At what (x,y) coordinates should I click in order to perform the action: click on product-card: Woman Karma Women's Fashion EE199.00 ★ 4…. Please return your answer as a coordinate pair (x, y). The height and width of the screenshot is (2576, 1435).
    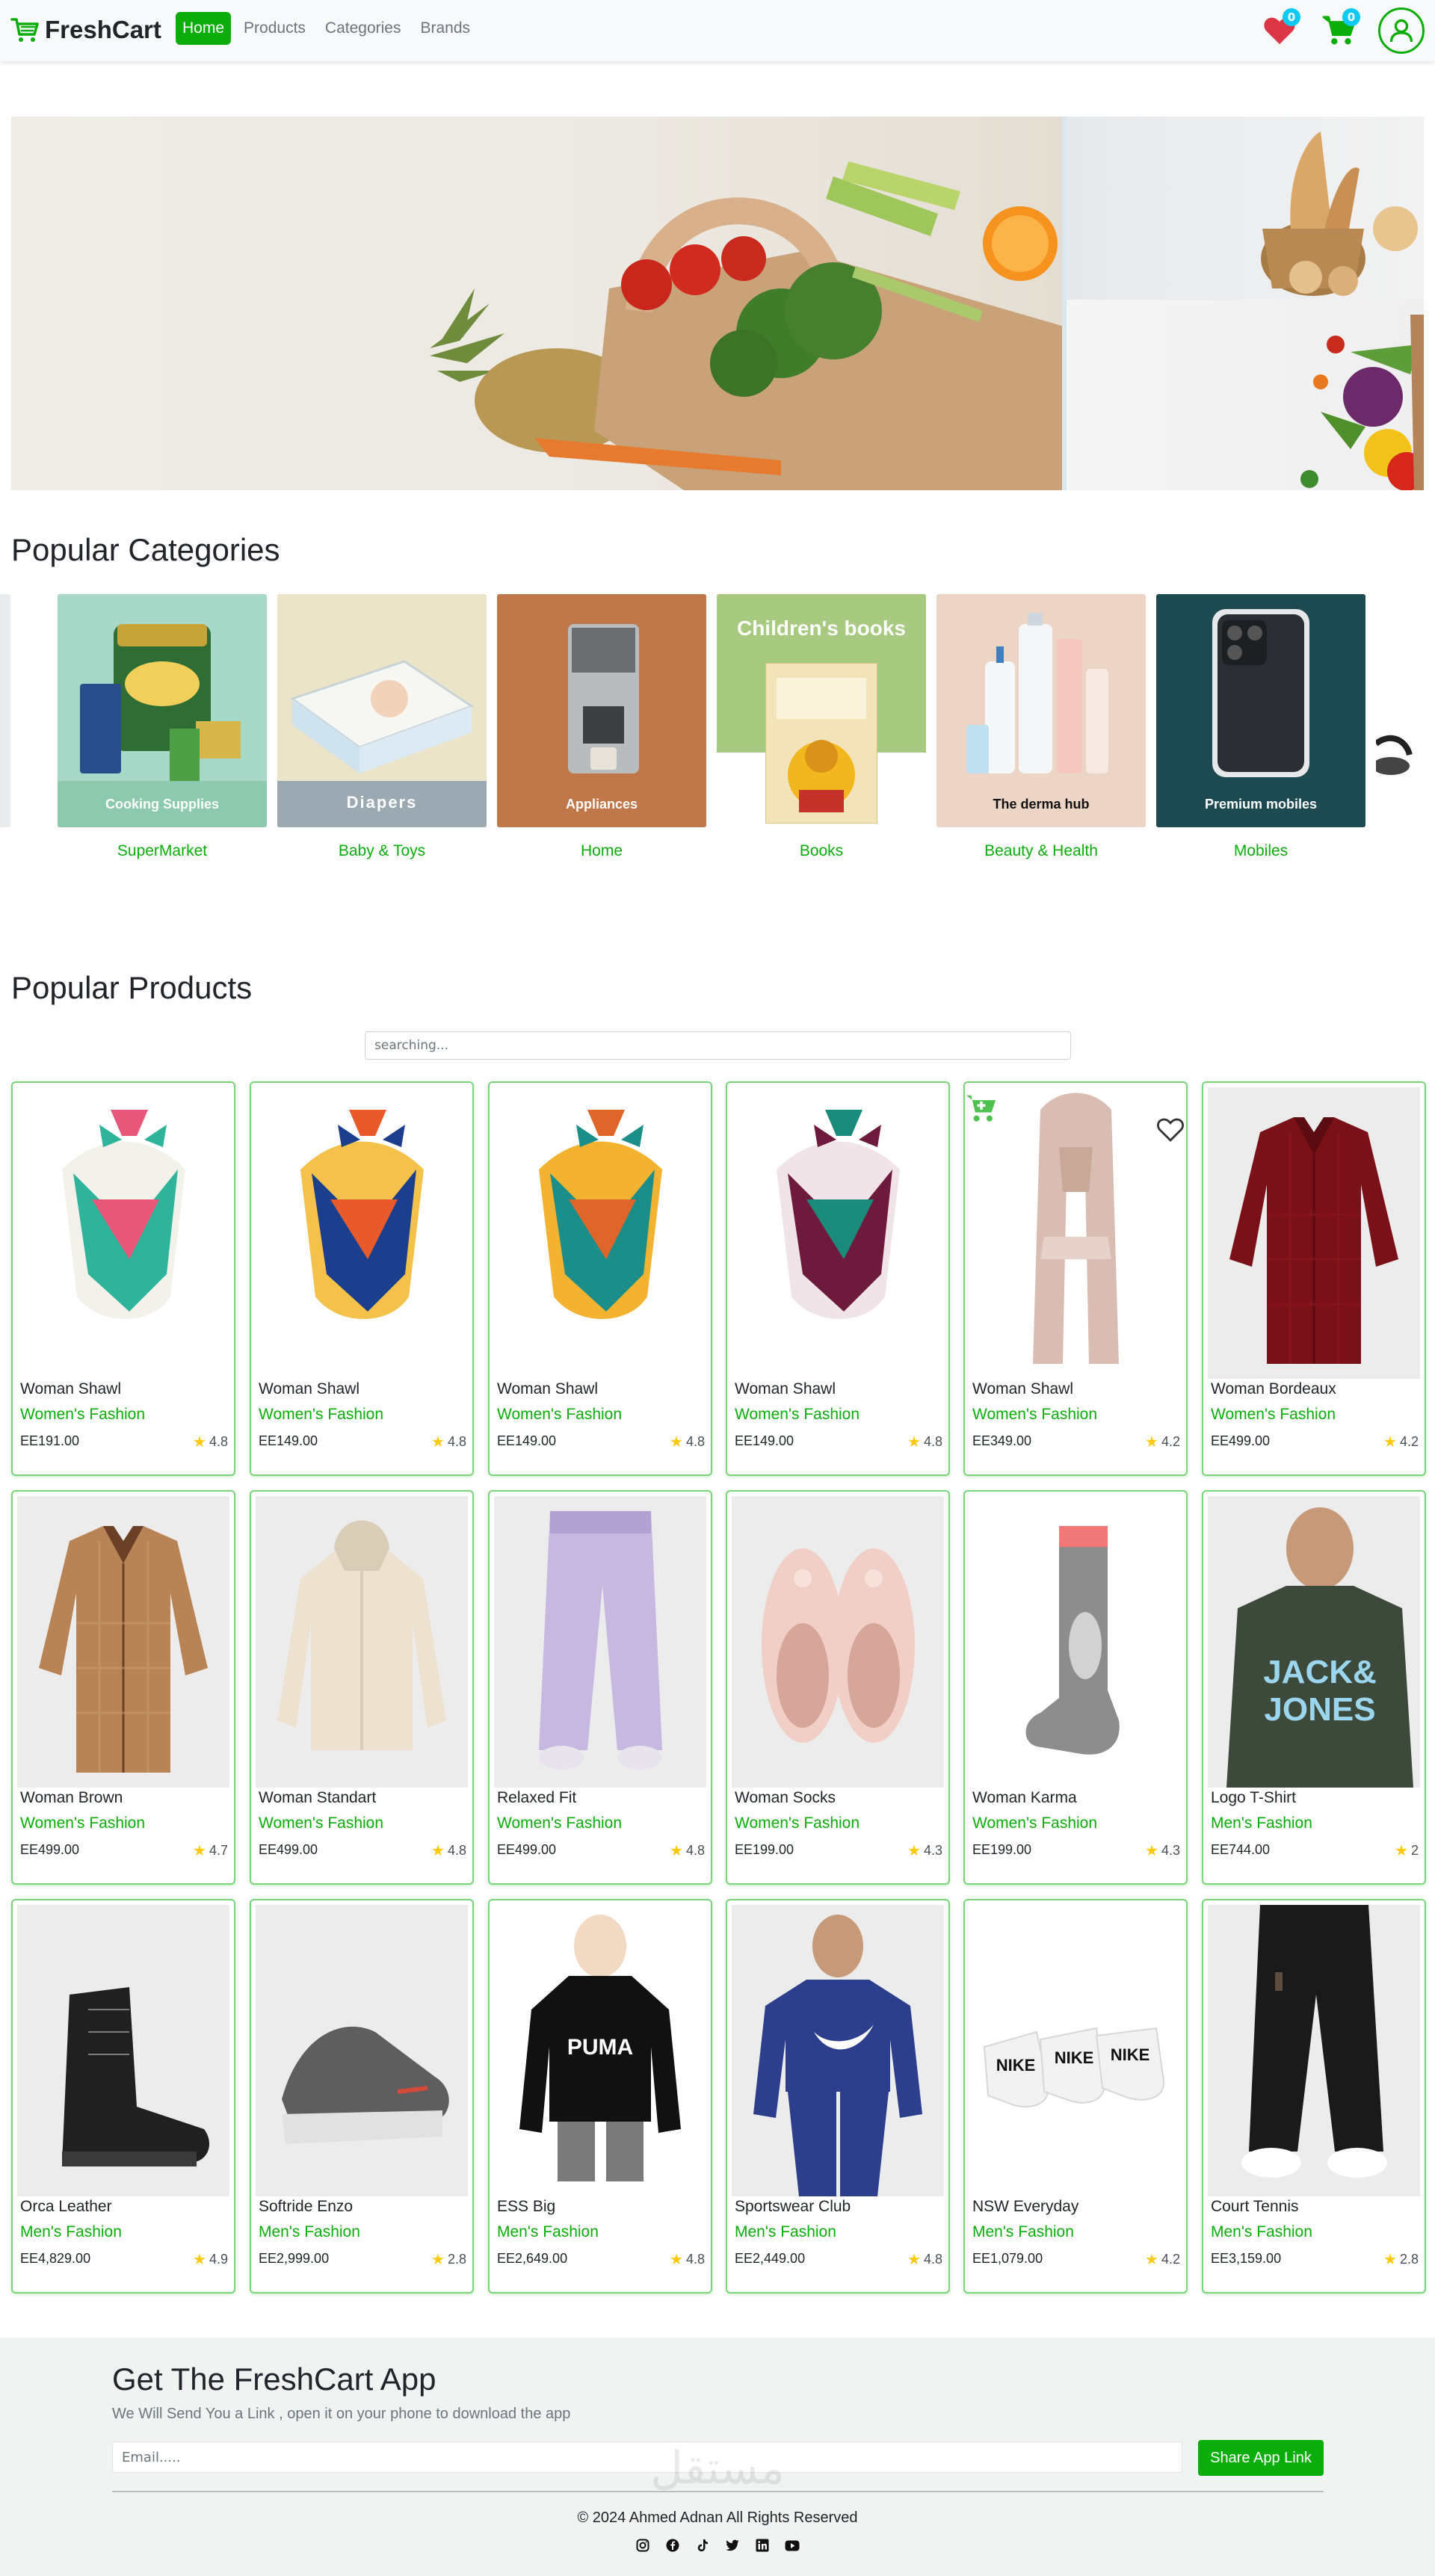
    Looking at the image, I should click on (1076, 1687).